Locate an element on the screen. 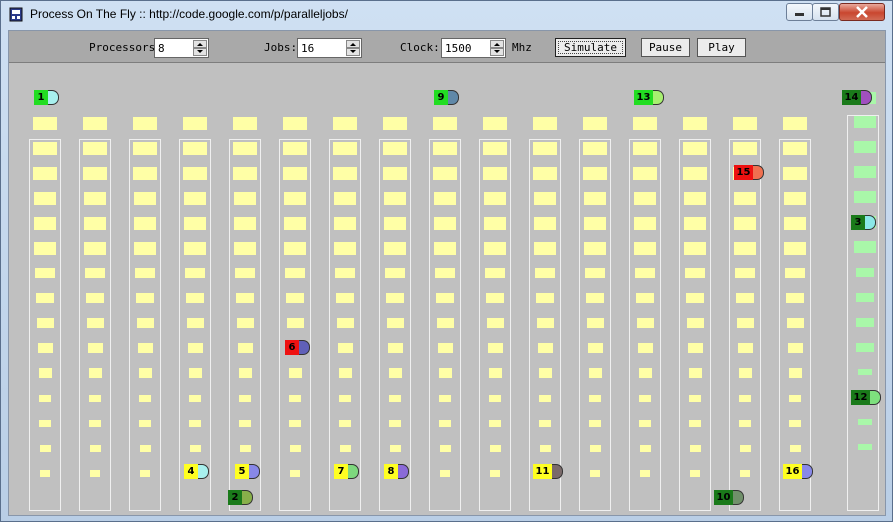  maximize-button is located at coordinates (825, 12).